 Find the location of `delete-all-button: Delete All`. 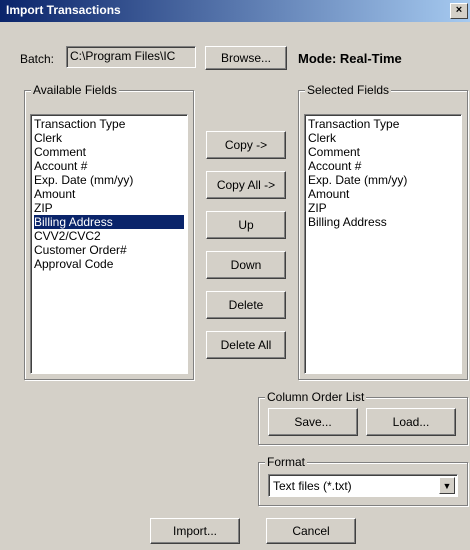

delete-all-button: Delete All is located at coordinates (246, 345).